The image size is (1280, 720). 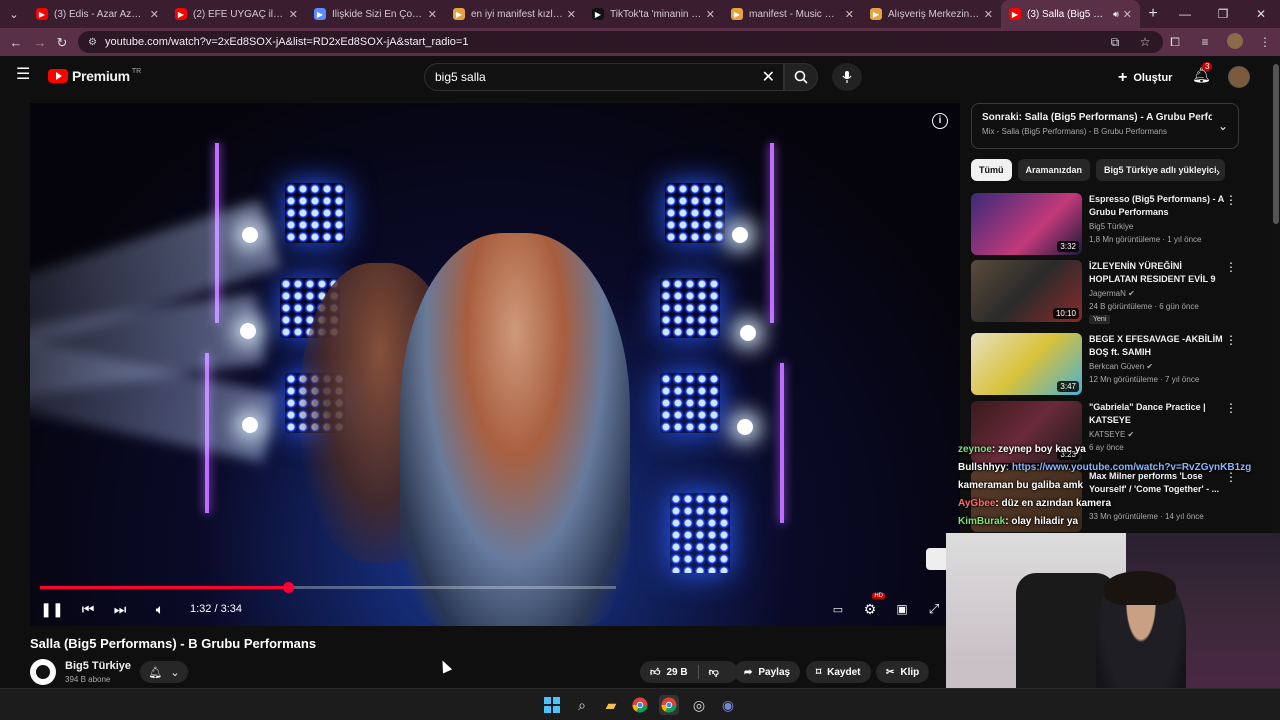 I want to click on save-button: ⌑ Kaydet, so click(x=838, y=672).